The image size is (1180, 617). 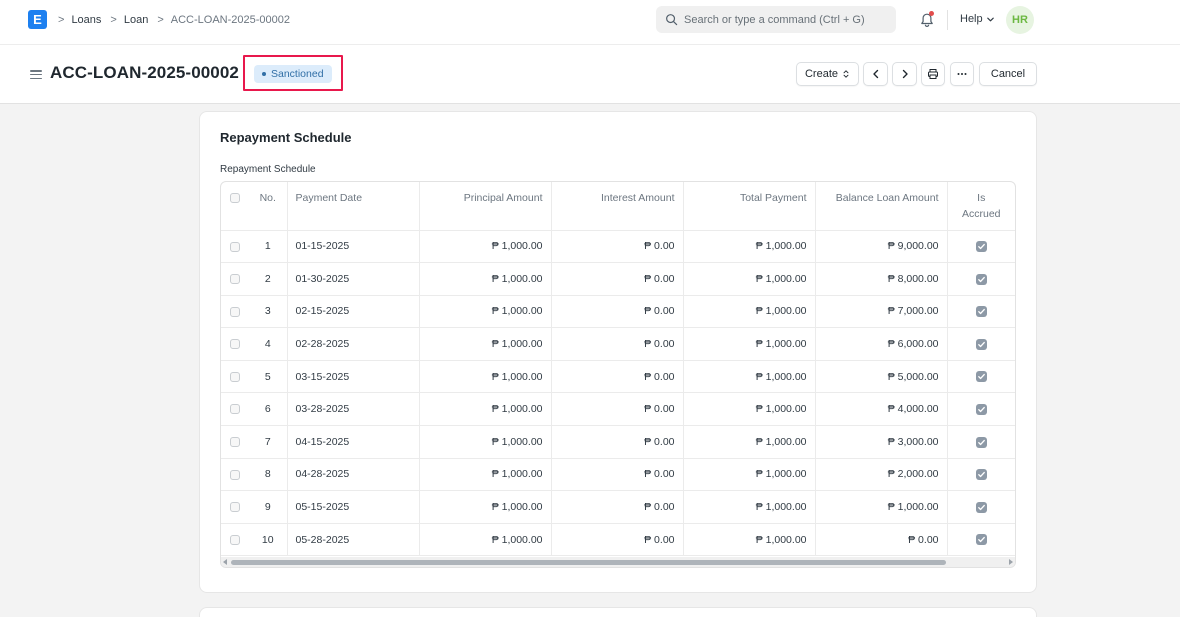 I want to click on more-button, so click(x=962, y=74).